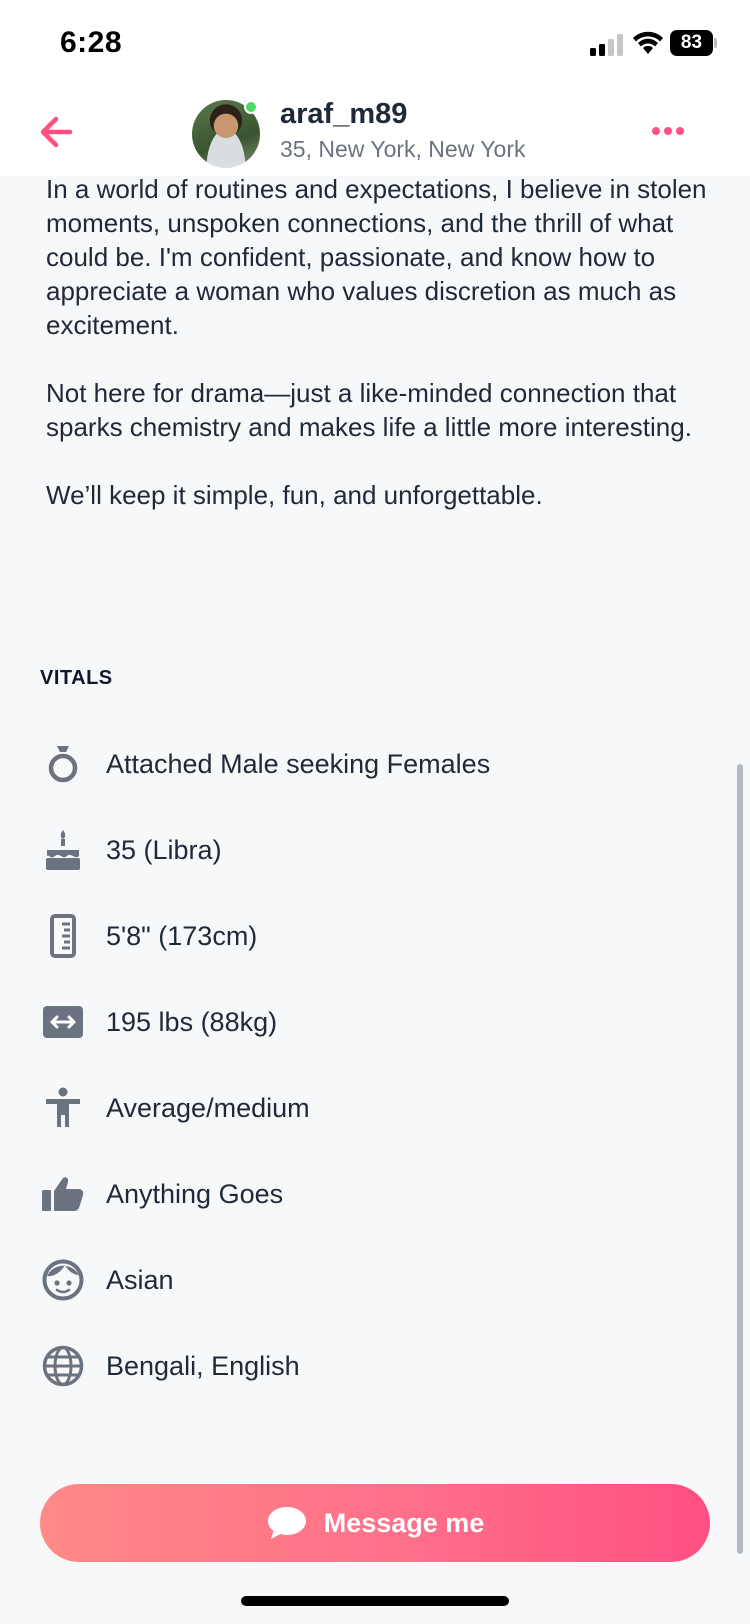  Describe the element at coordinates (63, 936) in the screenshot. I see `ruler-icon` at that location.